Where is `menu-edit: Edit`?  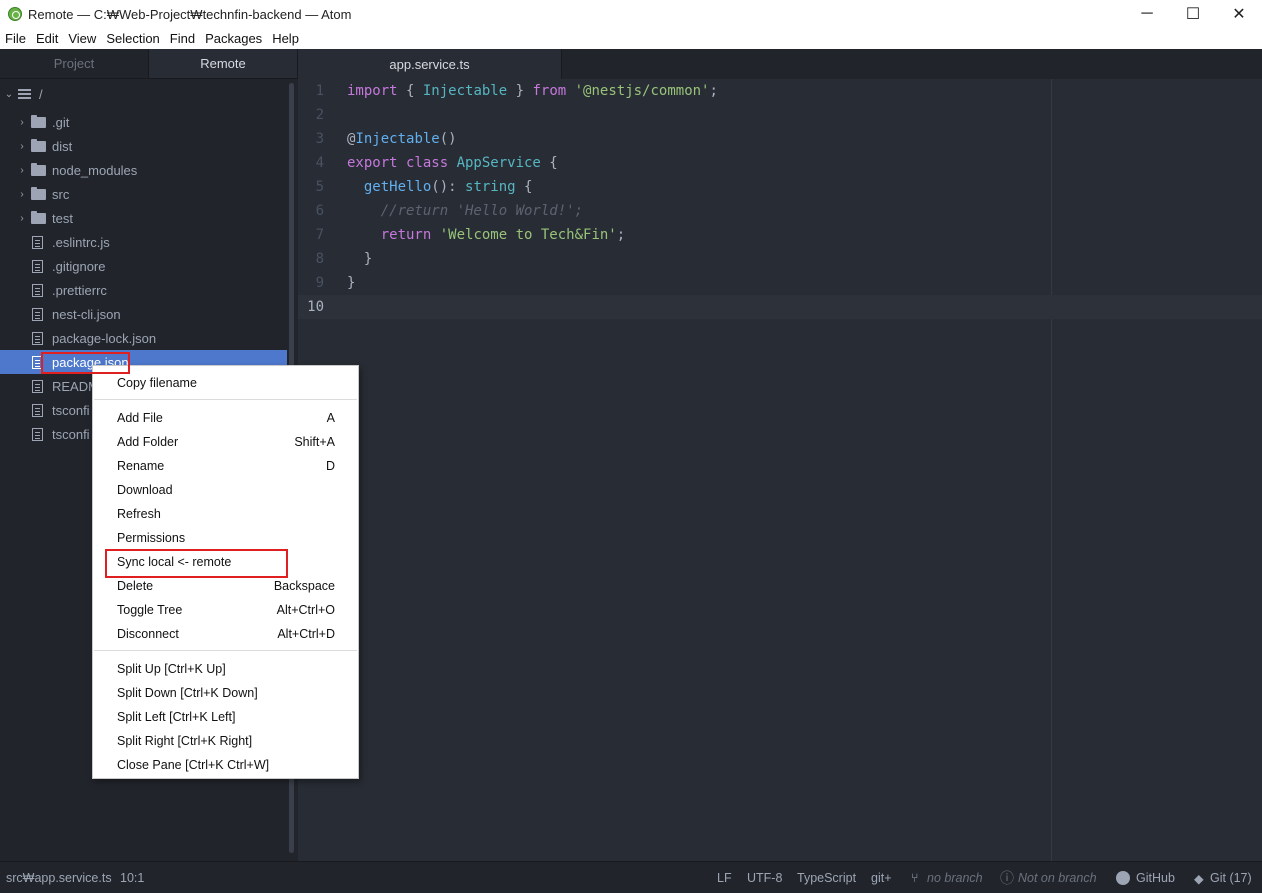 menu-edit: Edit is located at coordinates (47, 38).